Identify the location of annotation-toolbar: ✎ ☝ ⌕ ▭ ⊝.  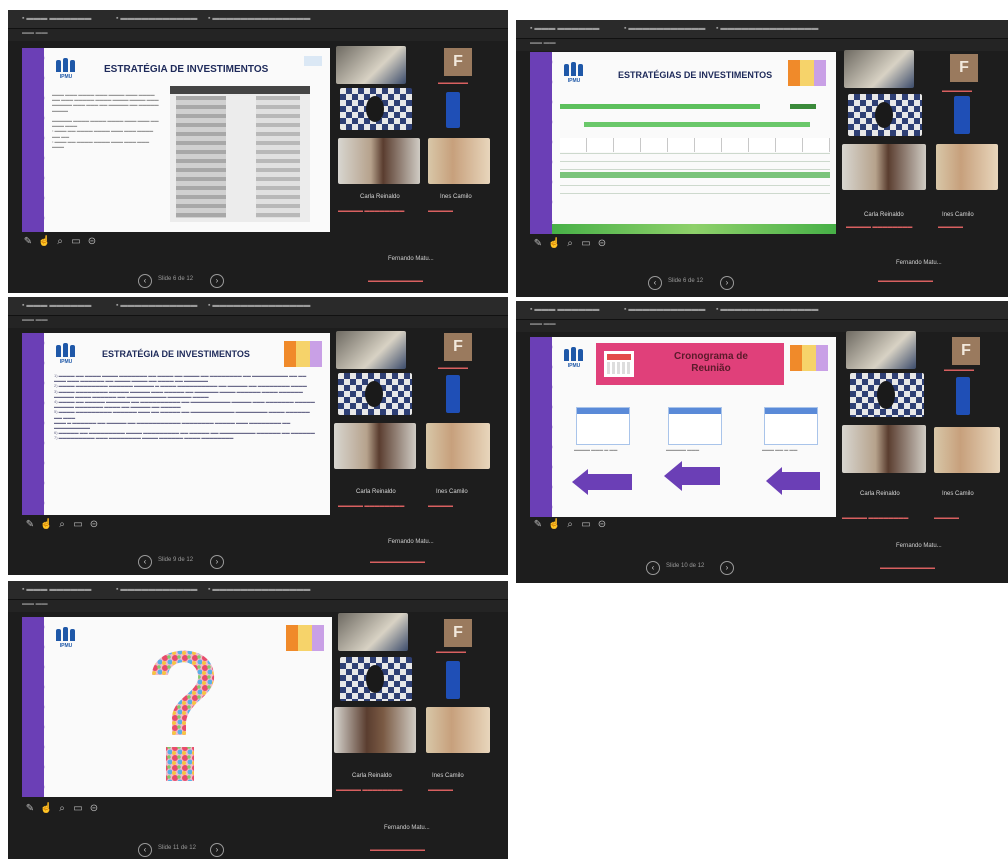
(587, 526).